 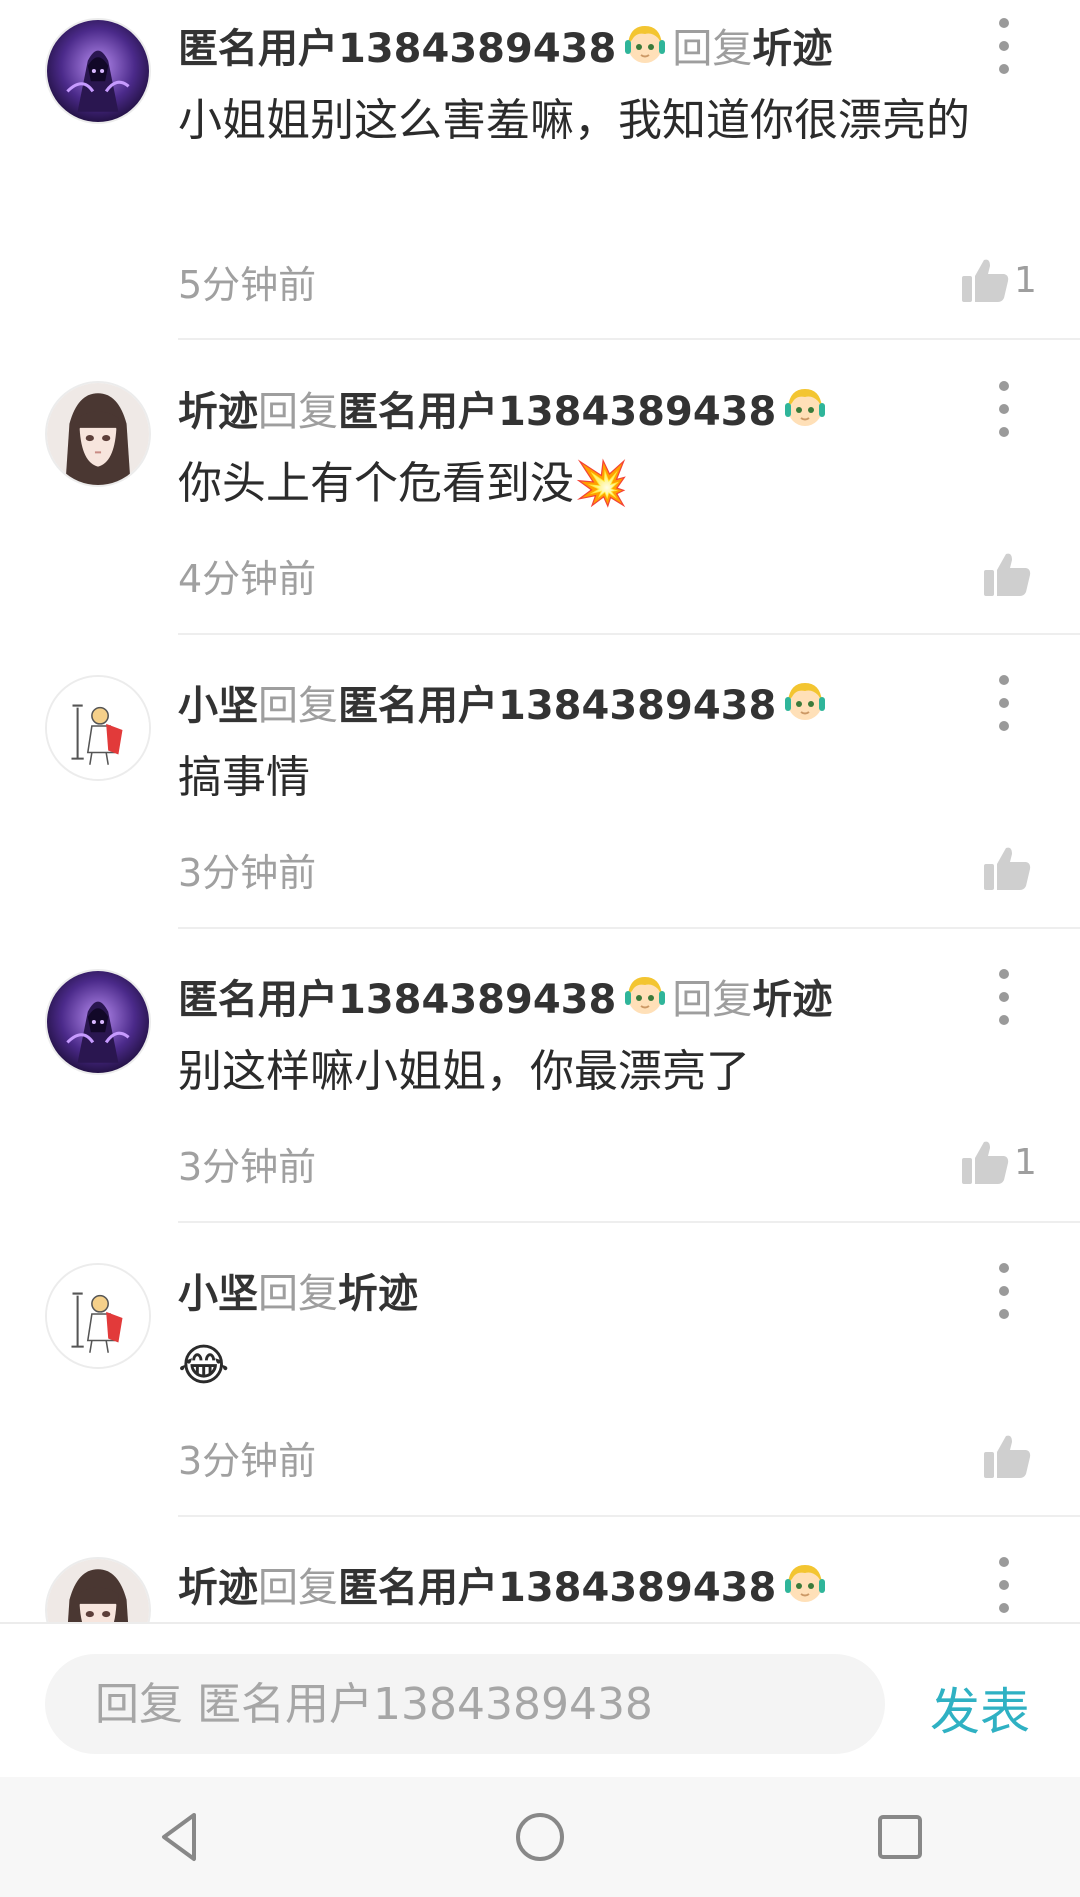 I want to click on recent-square-icon, so click(x=900, y=1837).